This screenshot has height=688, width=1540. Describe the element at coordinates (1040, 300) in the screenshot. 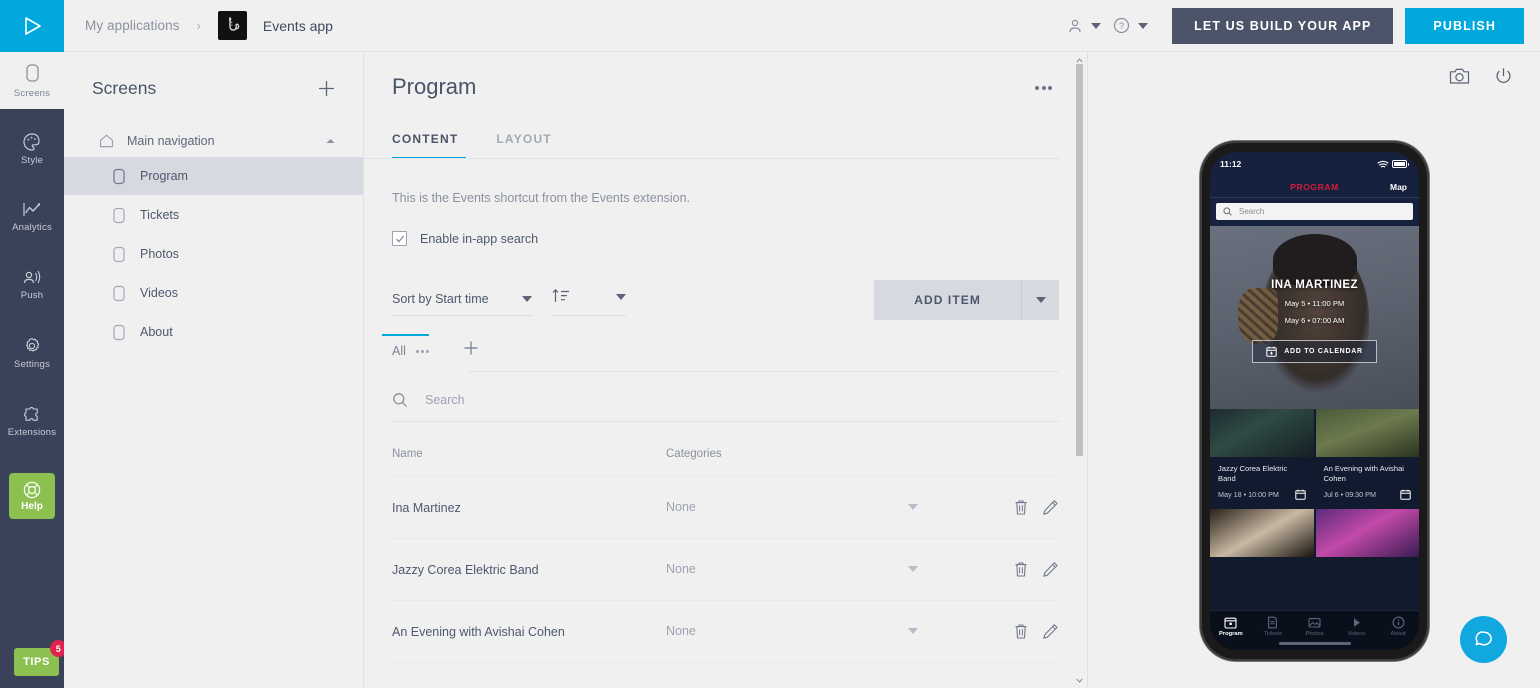

I see `add-item-dropdown-button` at that location.